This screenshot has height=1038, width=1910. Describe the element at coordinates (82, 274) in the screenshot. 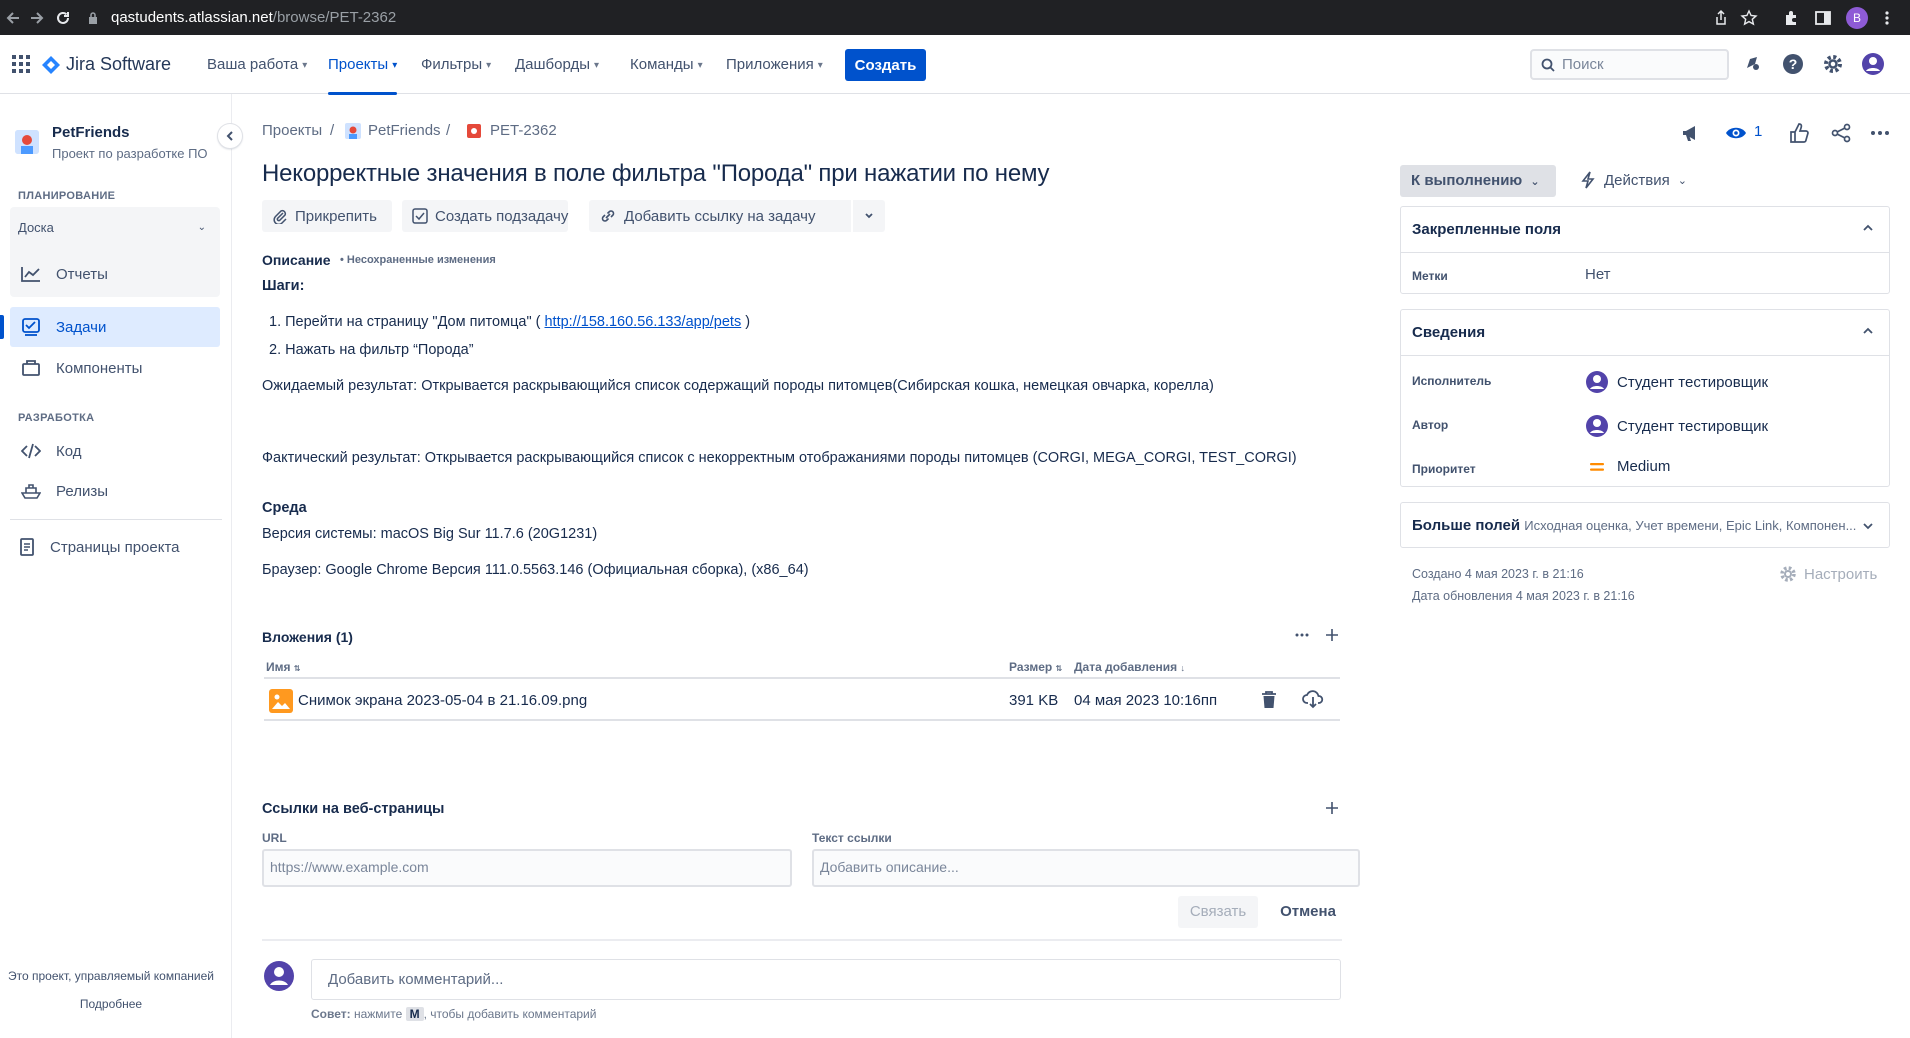

I see `sidebar-item-label: Отчеты` at that location.